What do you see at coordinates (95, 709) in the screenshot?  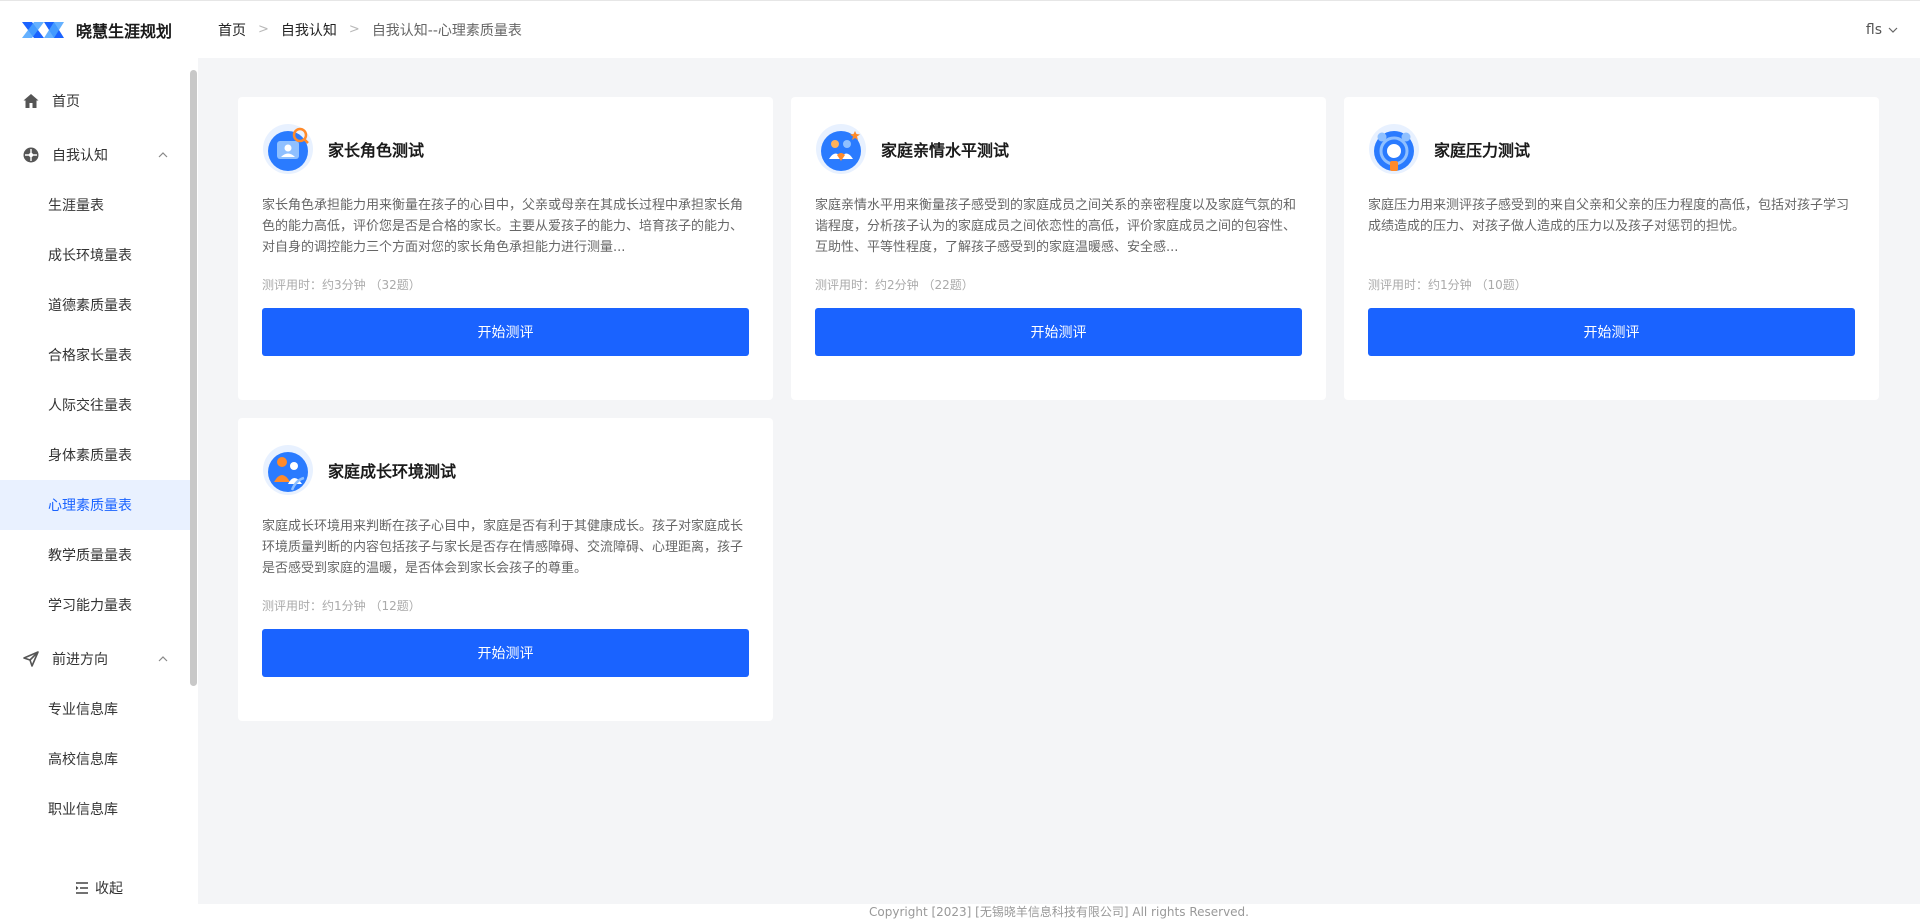 I see `sidebar-item-major-db: 专业信息库` at bounding box center [95, 709].